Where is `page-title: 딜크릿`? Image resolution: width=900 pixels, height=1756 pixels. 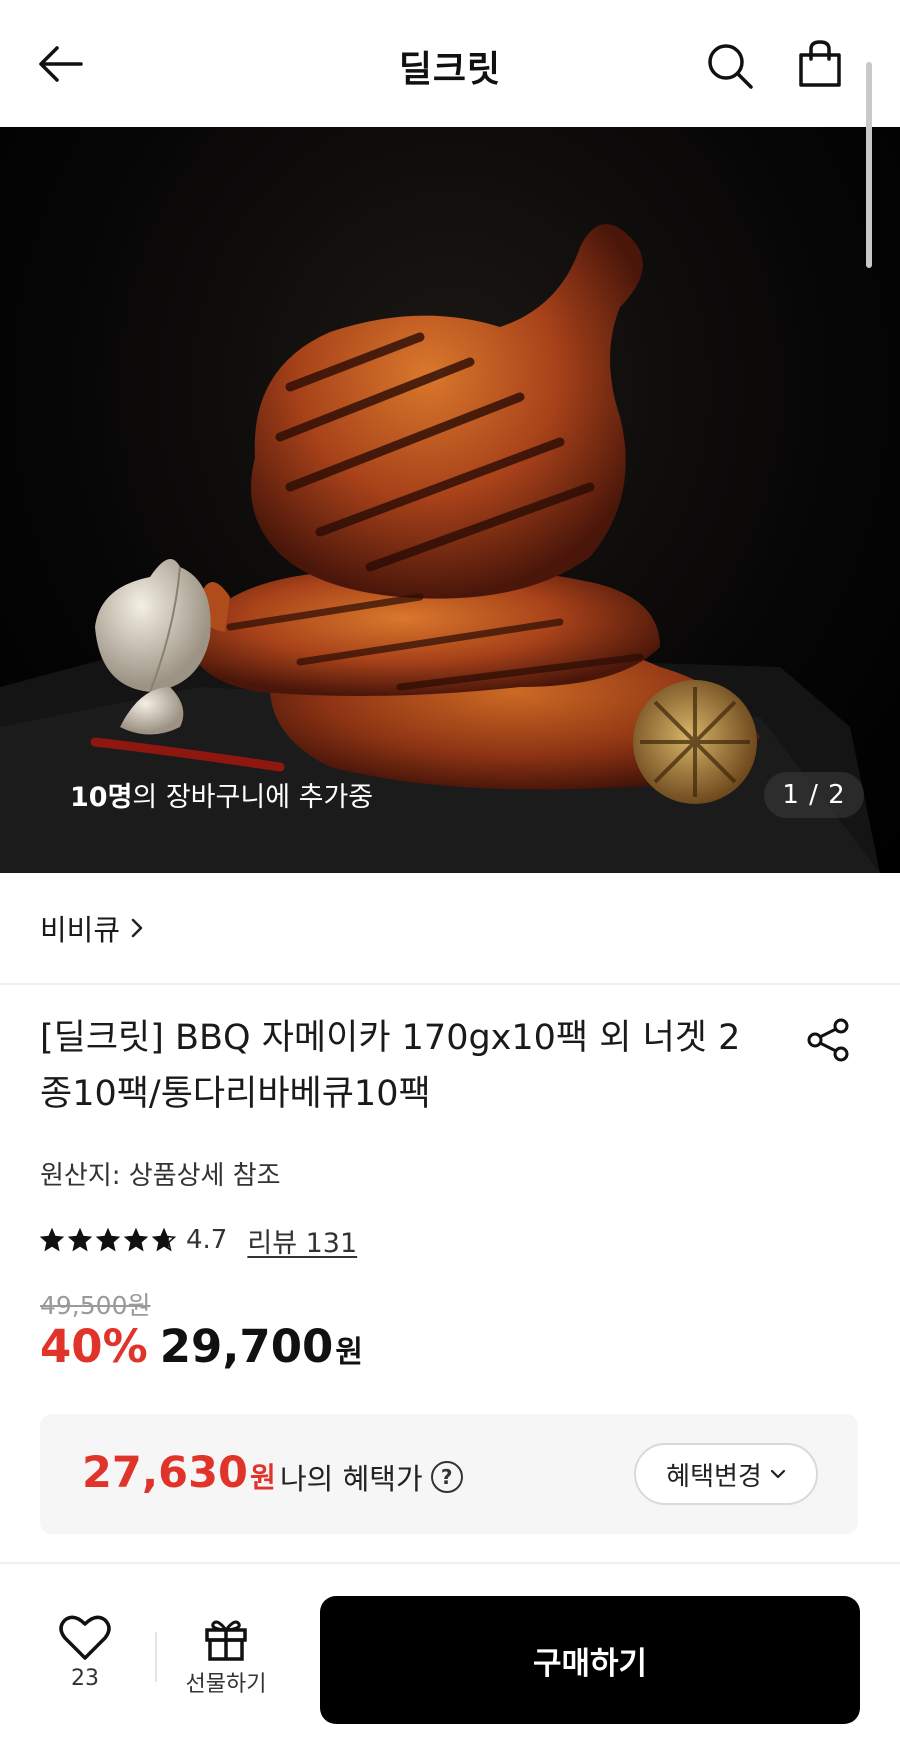 page-title: 딜크릿 is located at coordinates (450, 69).